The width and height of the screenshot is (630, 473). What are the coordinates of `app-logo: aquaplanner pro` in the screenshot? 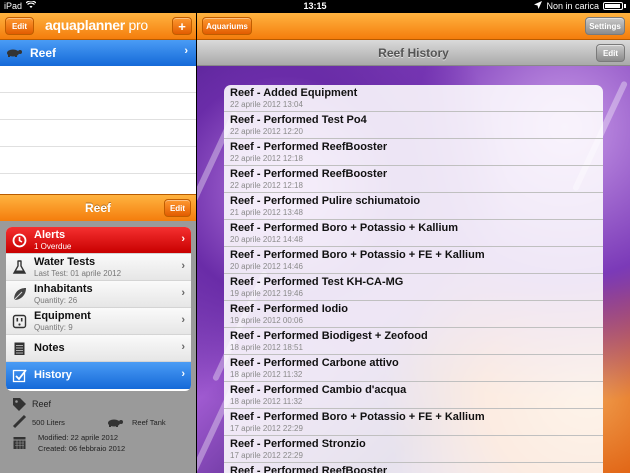 It's located at (96, 25).